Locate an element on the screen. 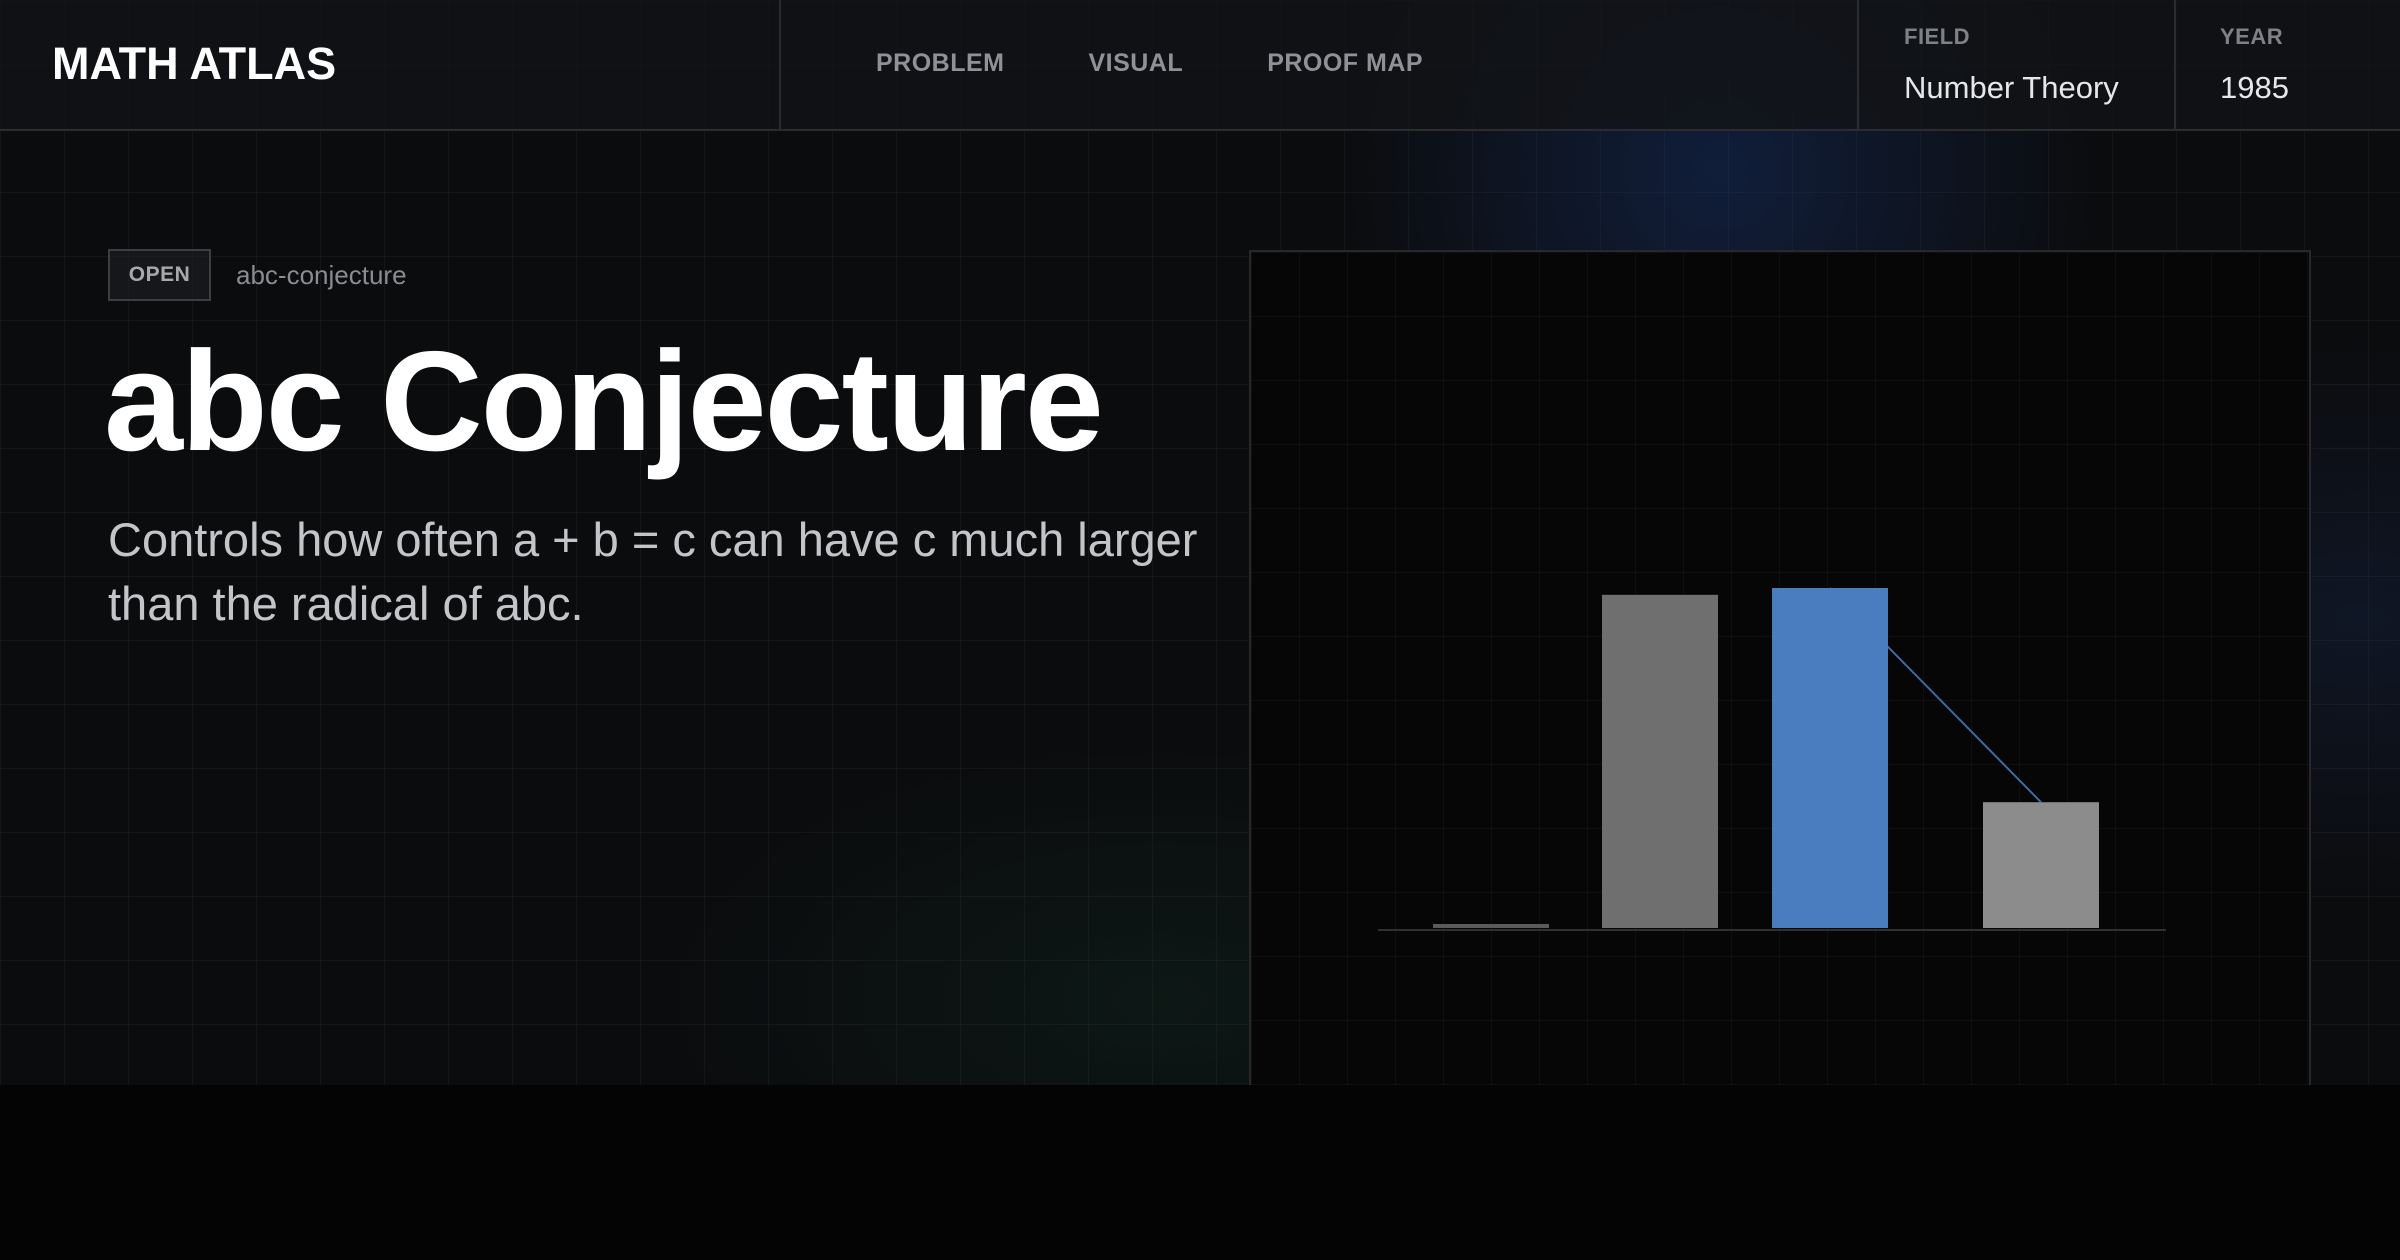  nav-problem: PROBLEM is located at coordinates (940, 63).